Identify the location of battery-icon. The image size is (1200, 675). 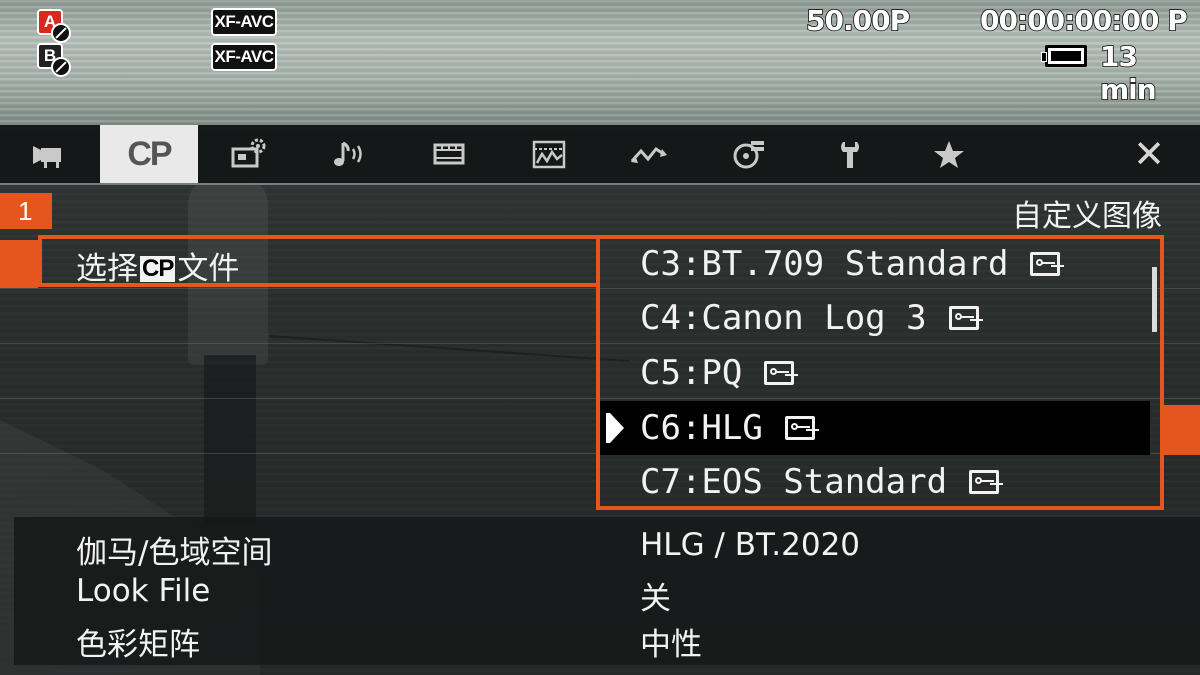
(1064, 56).